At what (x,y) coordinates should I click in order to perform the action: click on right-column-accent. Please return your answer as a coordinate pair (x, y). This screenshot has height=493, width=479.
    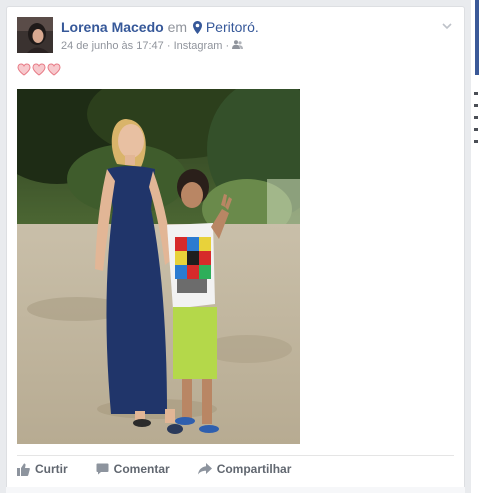
    Looking at the image, I should click on (477, 37).